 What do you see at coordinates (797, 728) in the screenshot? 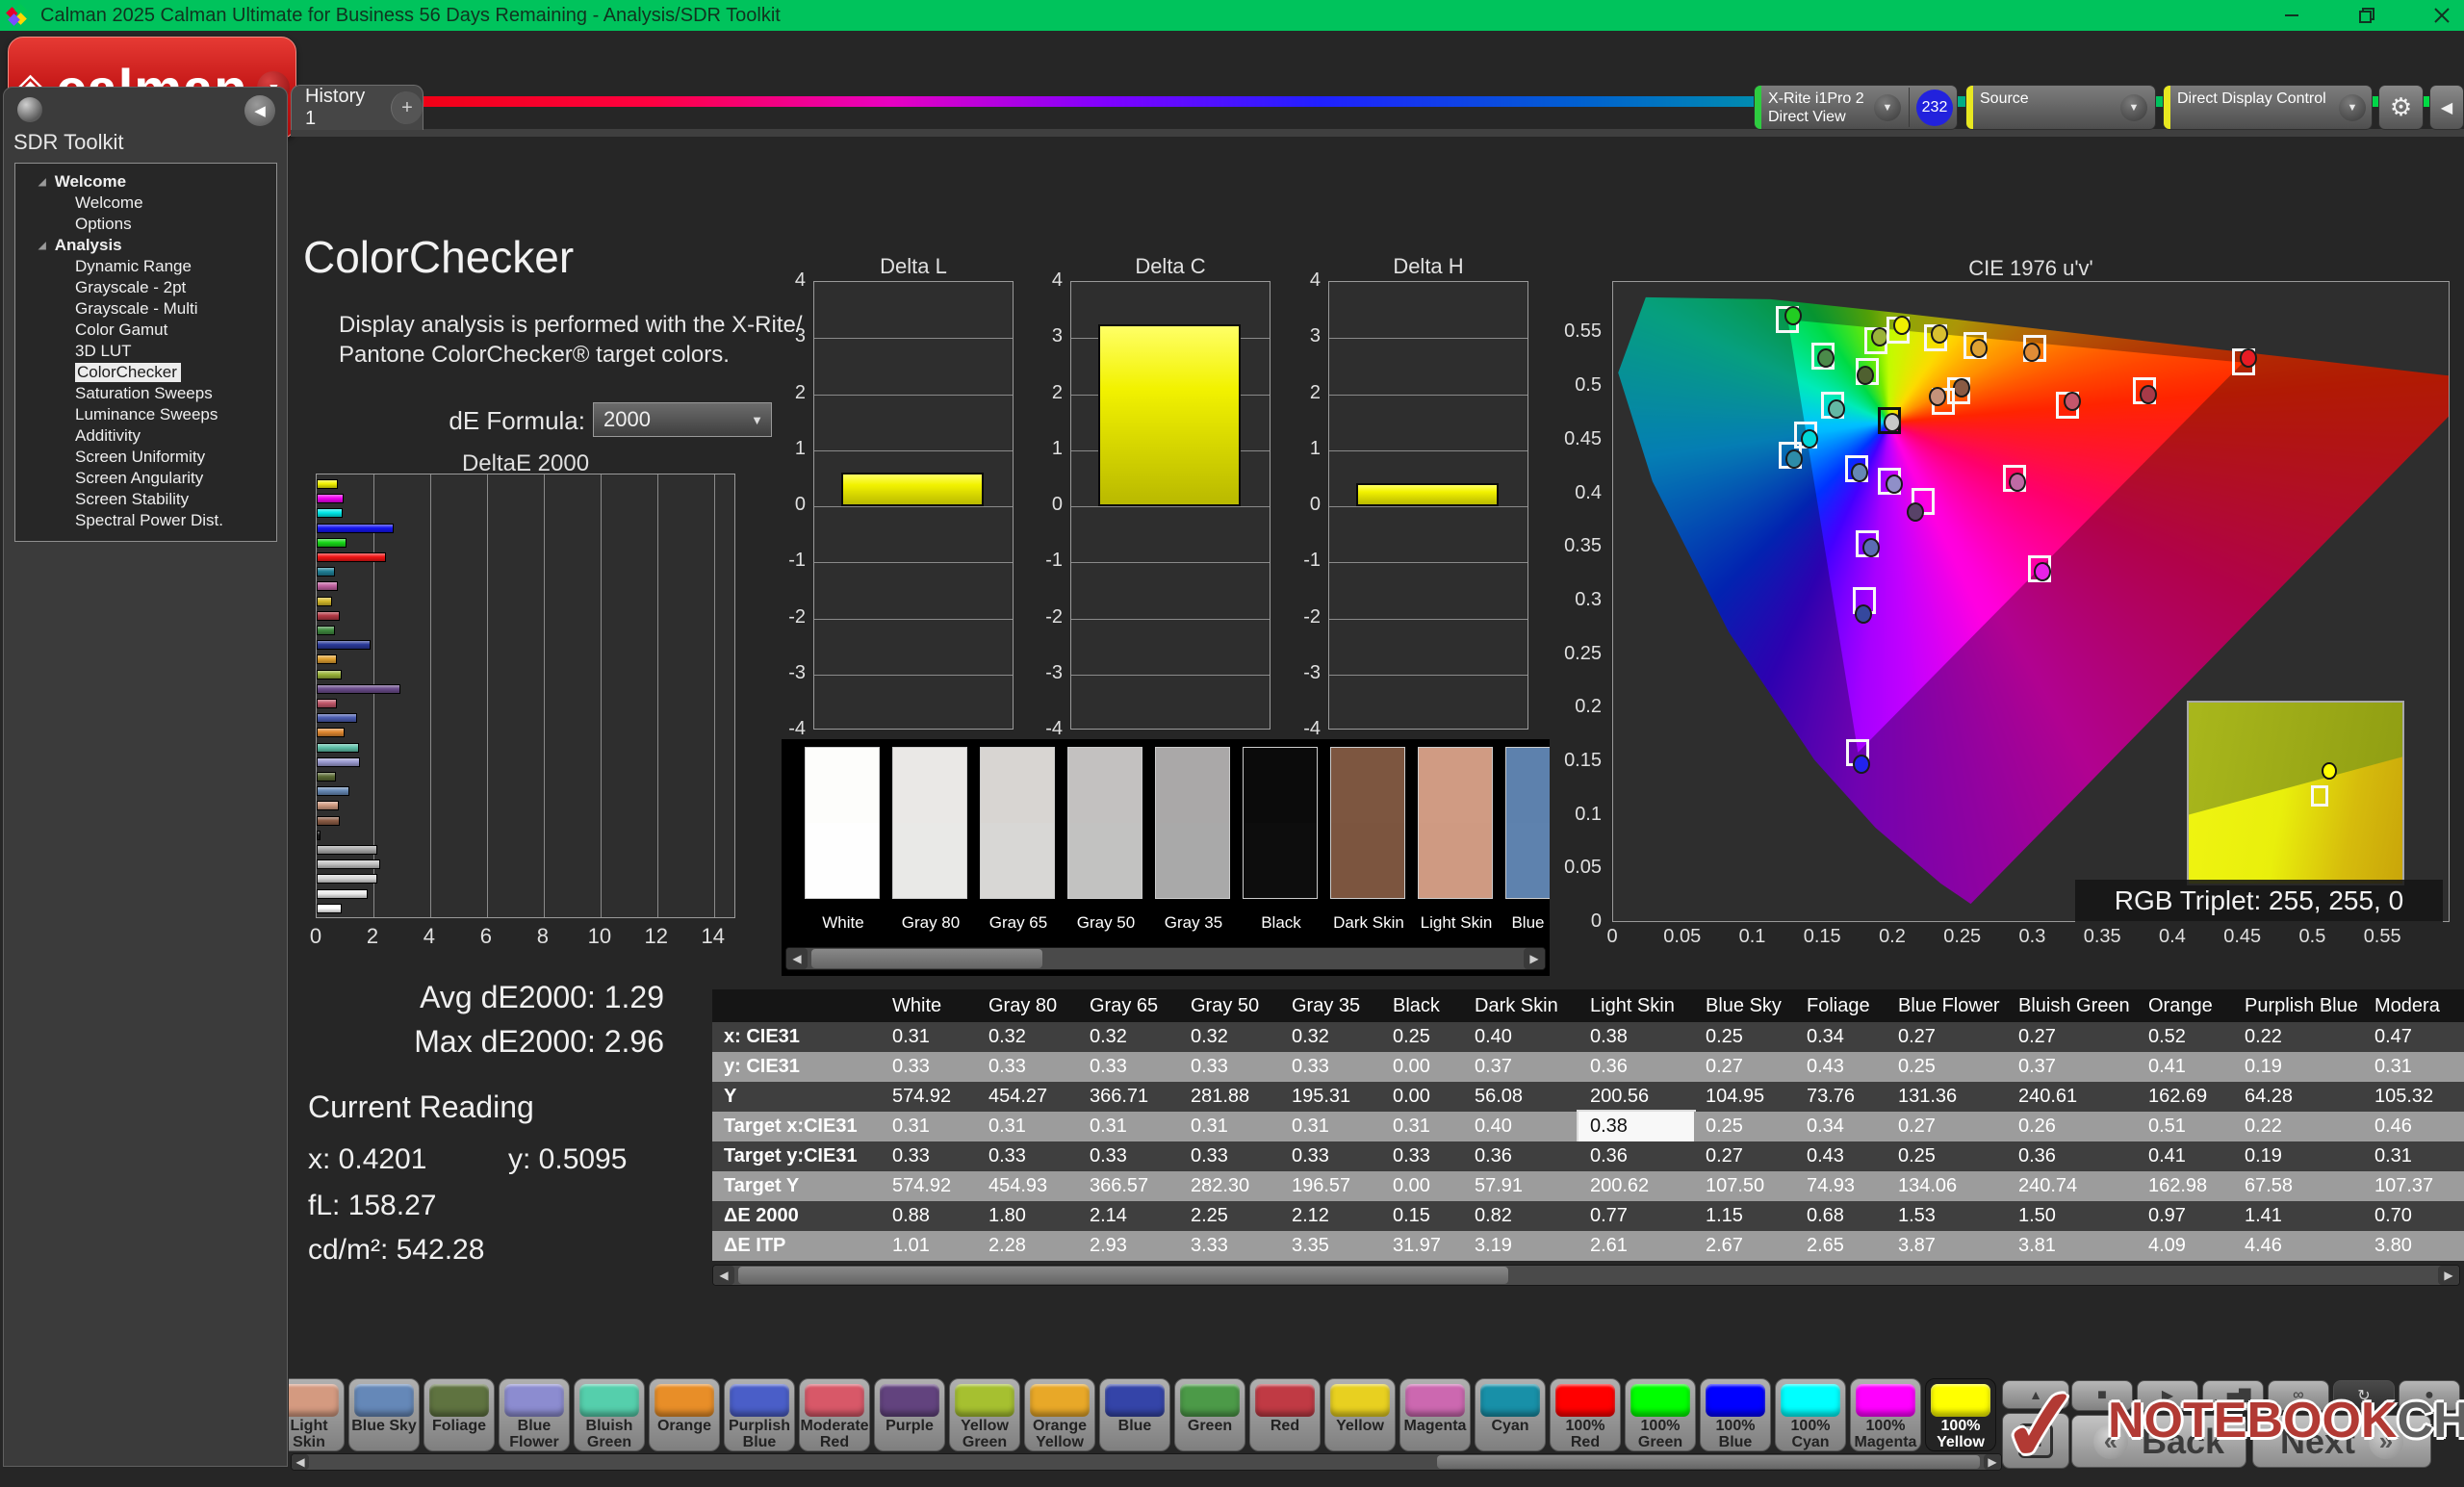
I see `delta-l-tick-label: -4` at bounding box center [797, 728].